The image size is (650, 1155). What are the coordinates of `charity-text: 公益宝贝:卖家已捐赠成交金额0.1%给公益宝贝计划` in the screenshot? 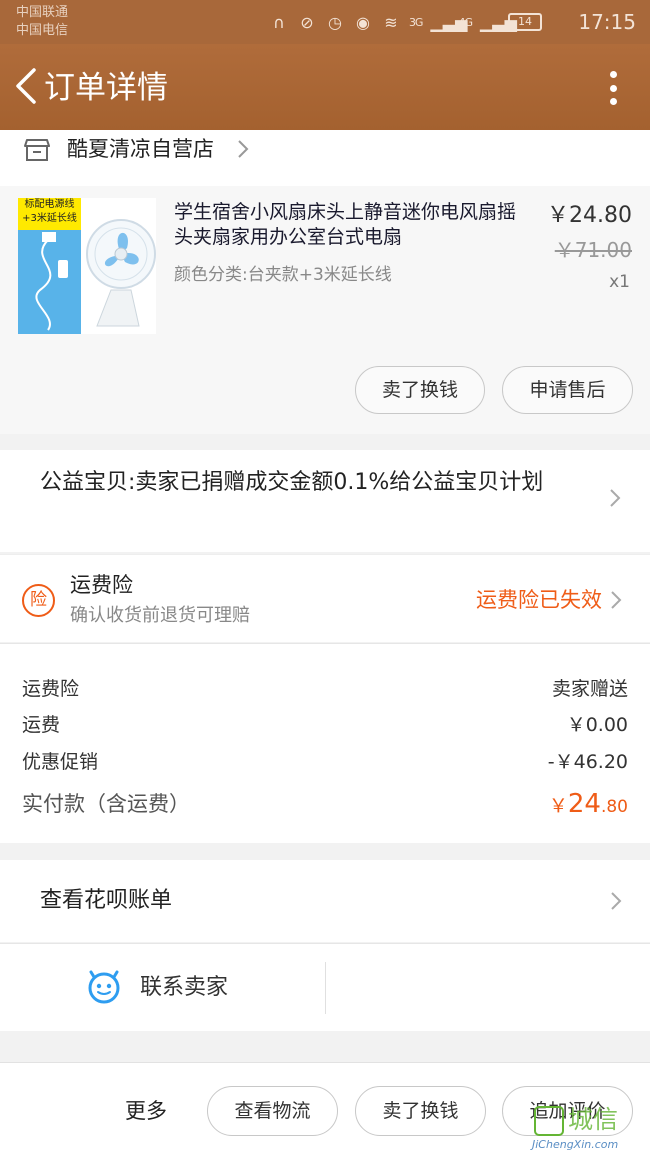 It's located at (292, 482).